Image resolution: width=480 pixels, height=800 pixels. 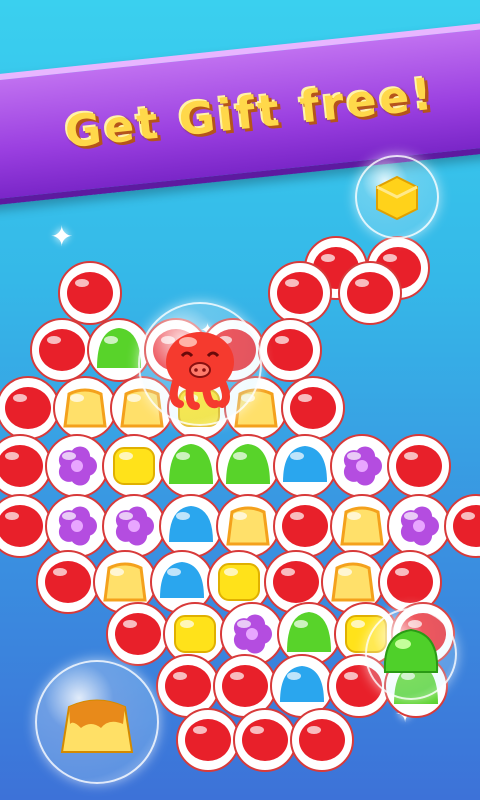 I want to click on bubble-yellow-cube, so click(x=397, y=197).